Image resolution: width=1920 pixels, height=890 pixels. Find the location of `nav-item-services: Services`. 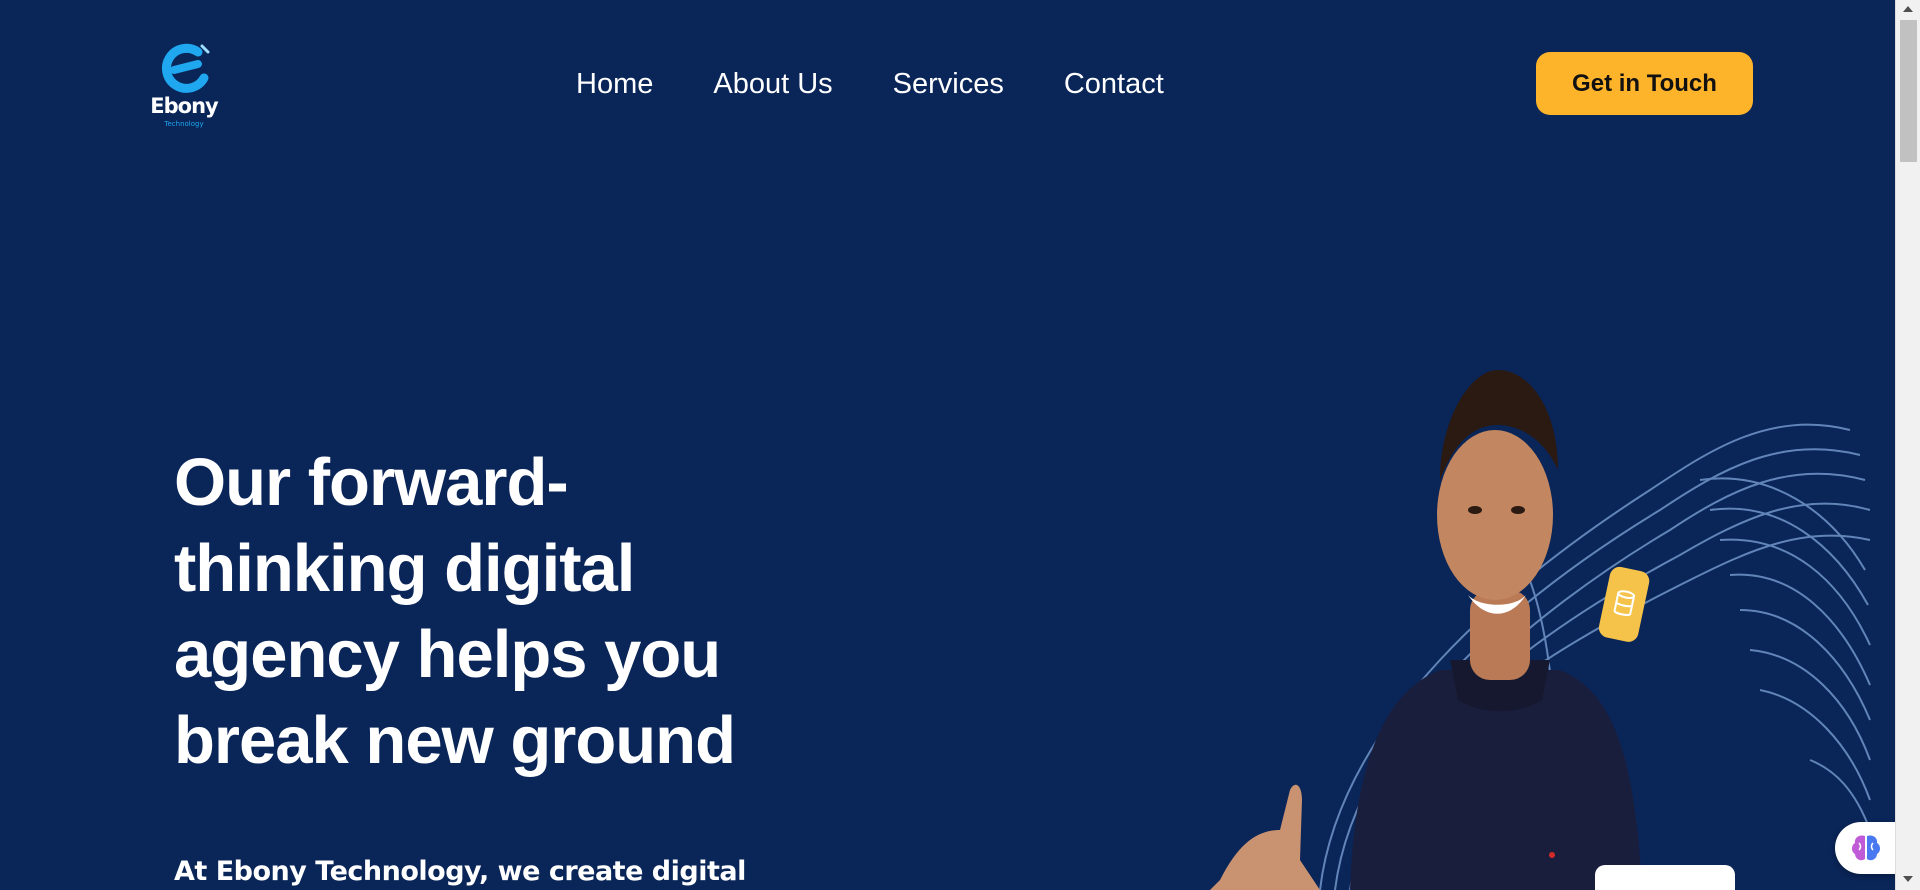

nav-item-services: Services is located at coordinates (948, 84).